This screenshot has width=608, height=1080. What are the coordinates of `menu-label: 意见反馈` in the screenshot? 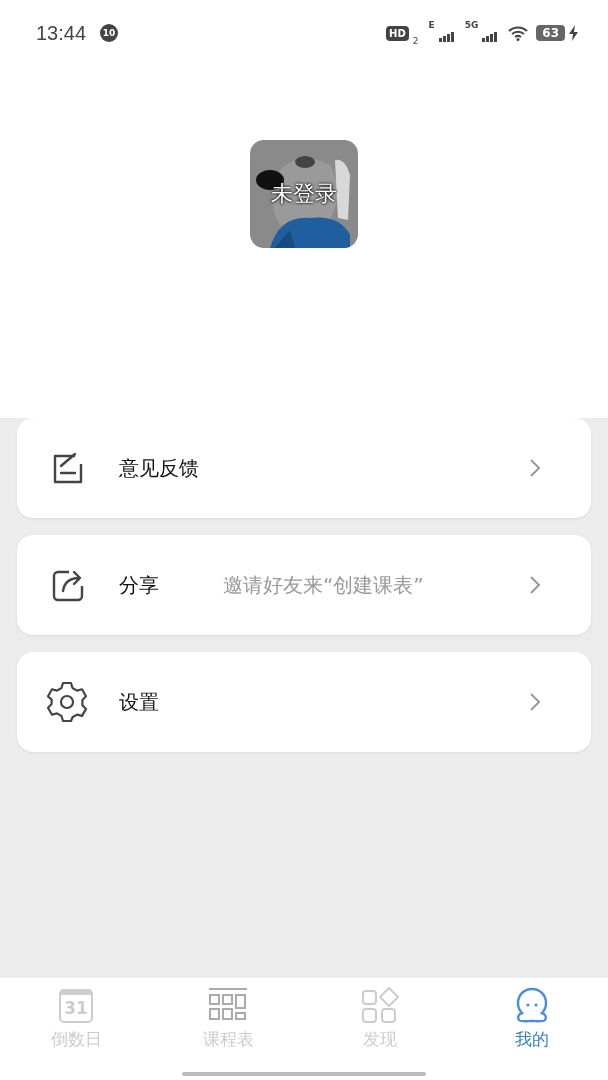 It's located at (159, 468).